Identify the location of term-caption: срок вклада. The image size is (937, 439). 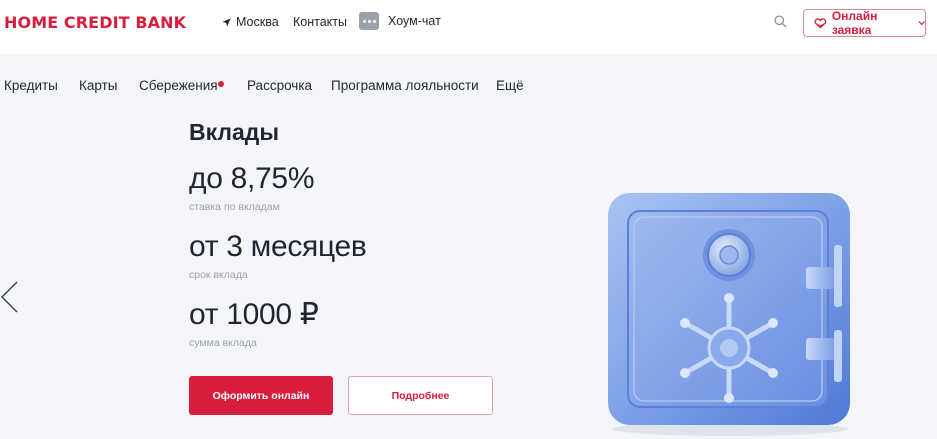
(218, 275).